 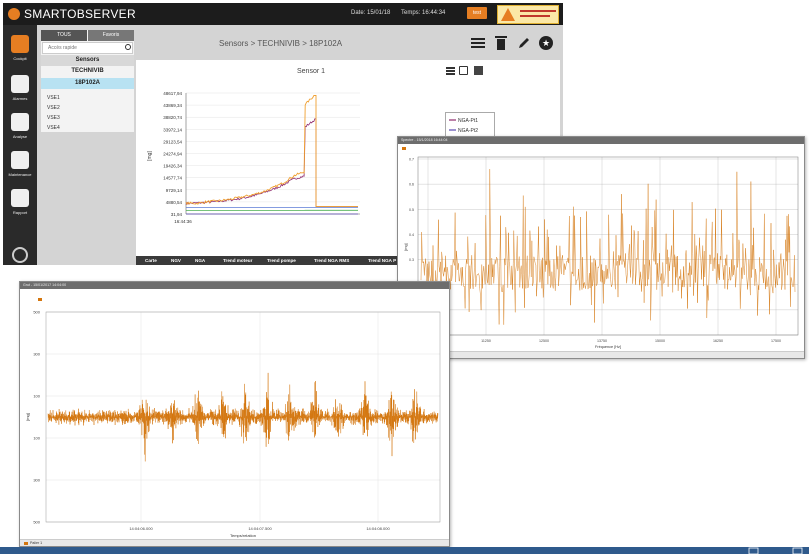 I want to click on x-tick-label: 11250, so click(x=486, y=341).